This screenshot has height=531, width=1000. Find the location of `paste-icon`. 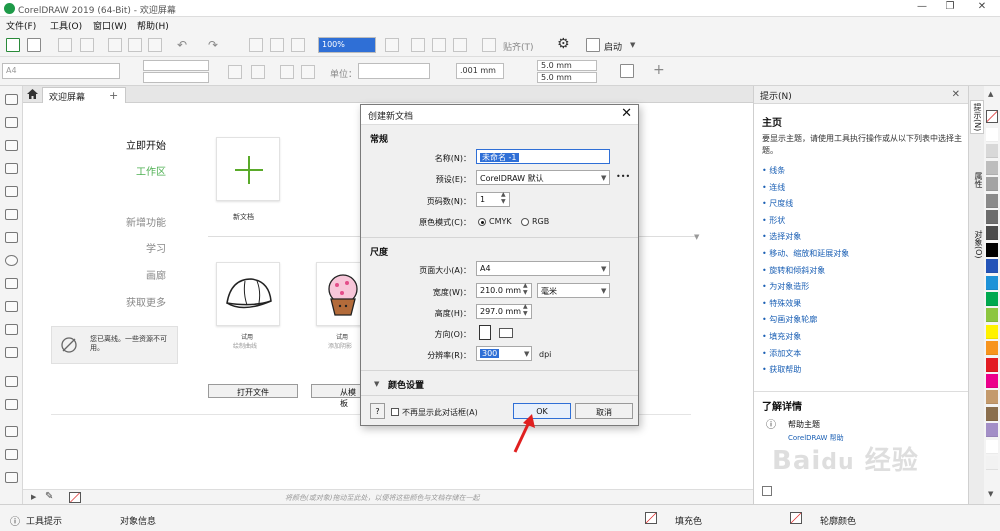

paste-icon is located at coordinates (155, 45).